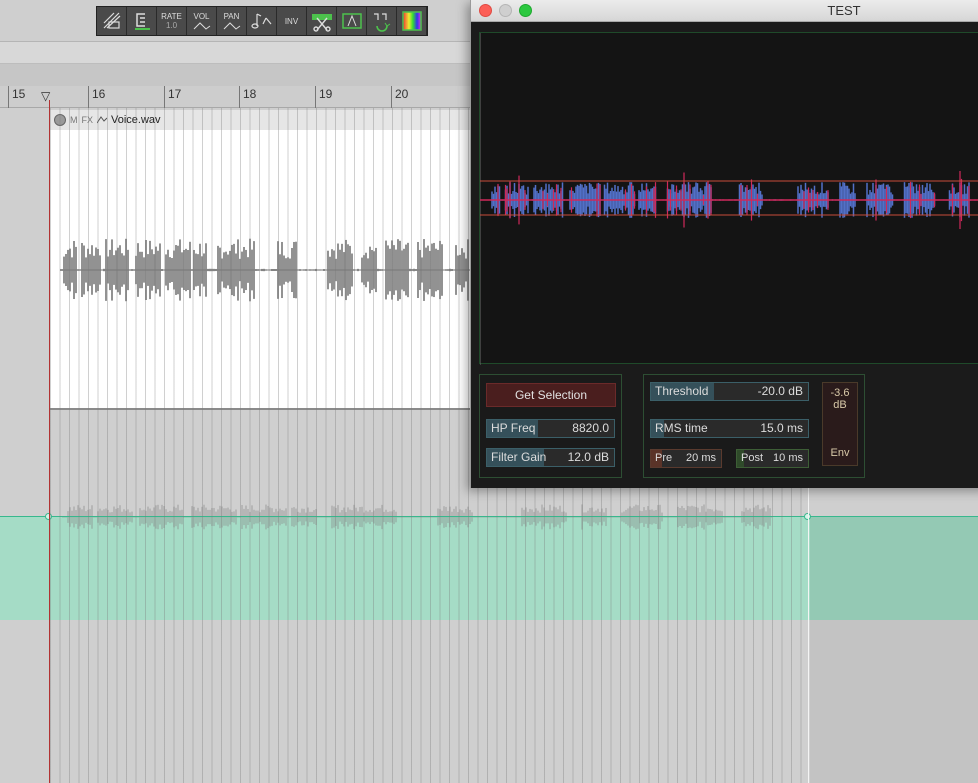 This screenshot has height=783, width=978. I want to click on pre-slider: Pre 20 ms, so click(686, 458).